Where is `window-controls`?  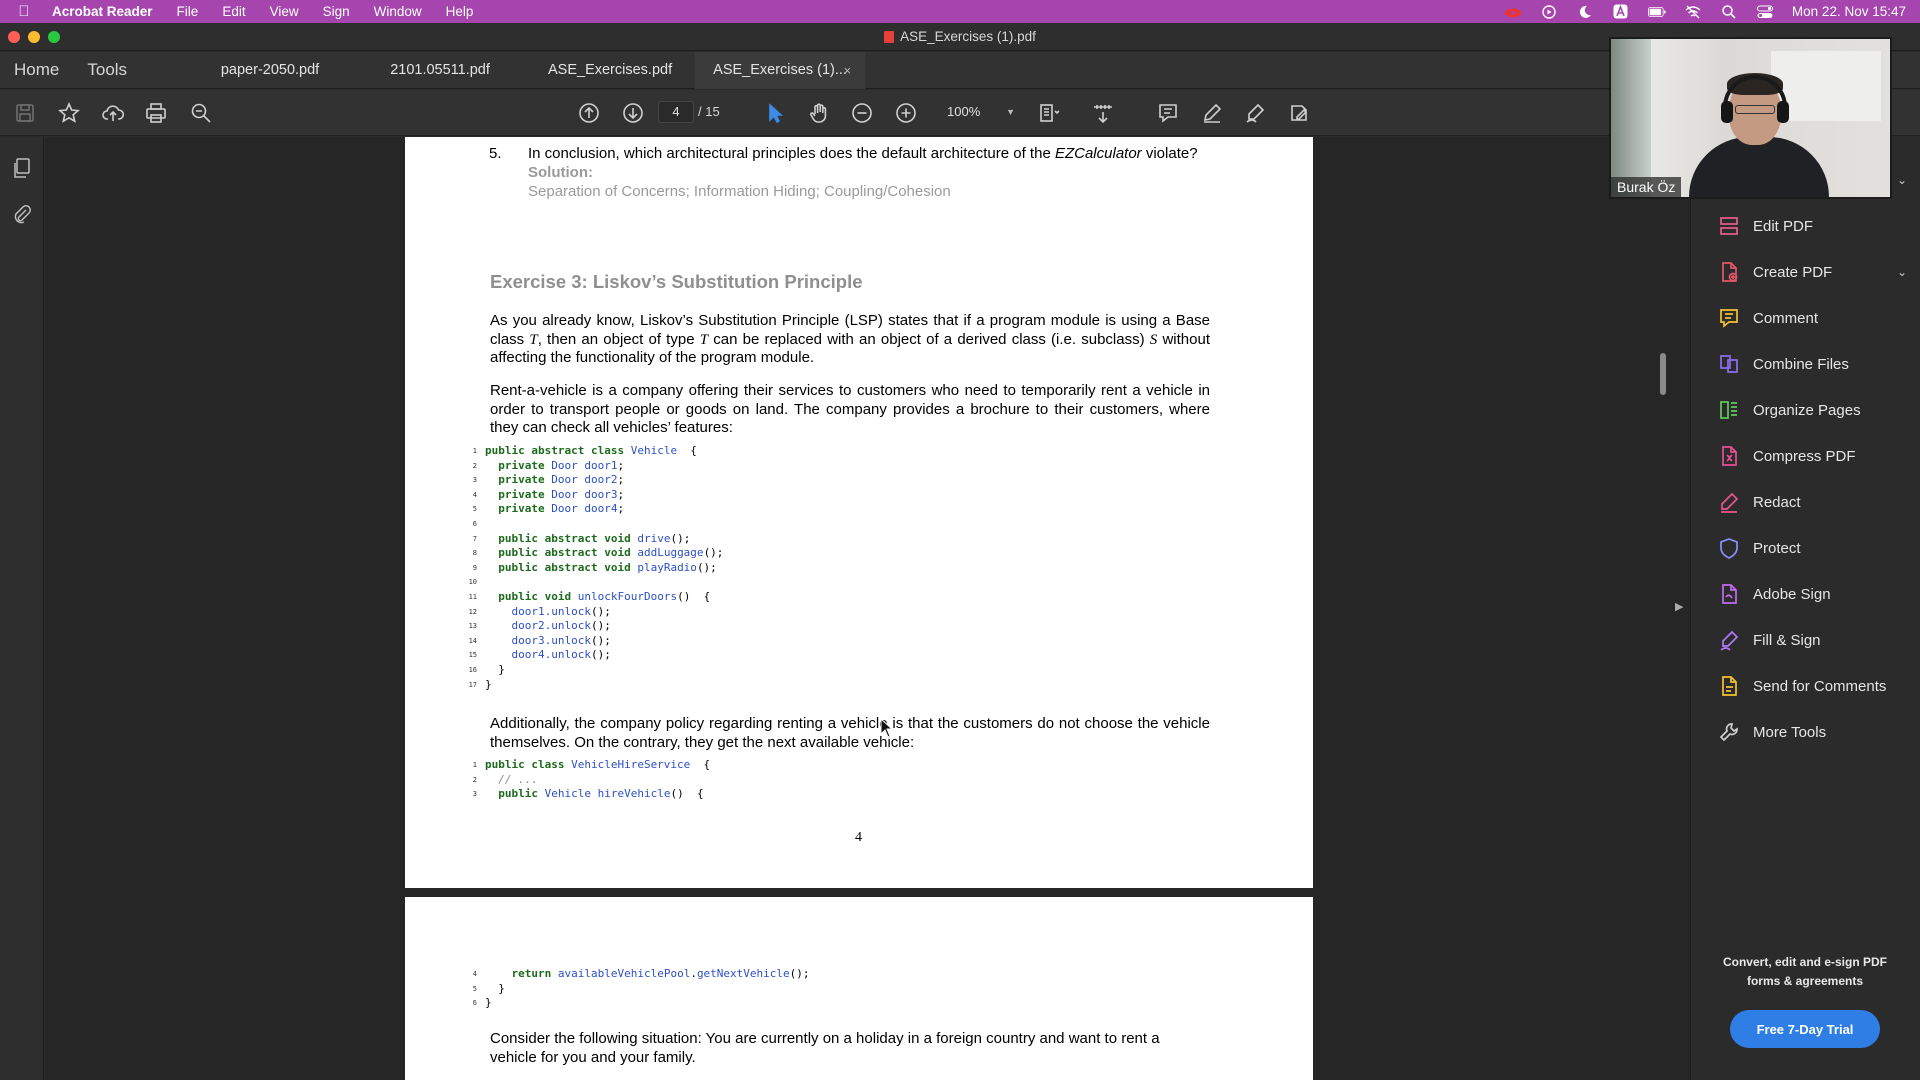 window-controls is located at coordinates (34, 37).